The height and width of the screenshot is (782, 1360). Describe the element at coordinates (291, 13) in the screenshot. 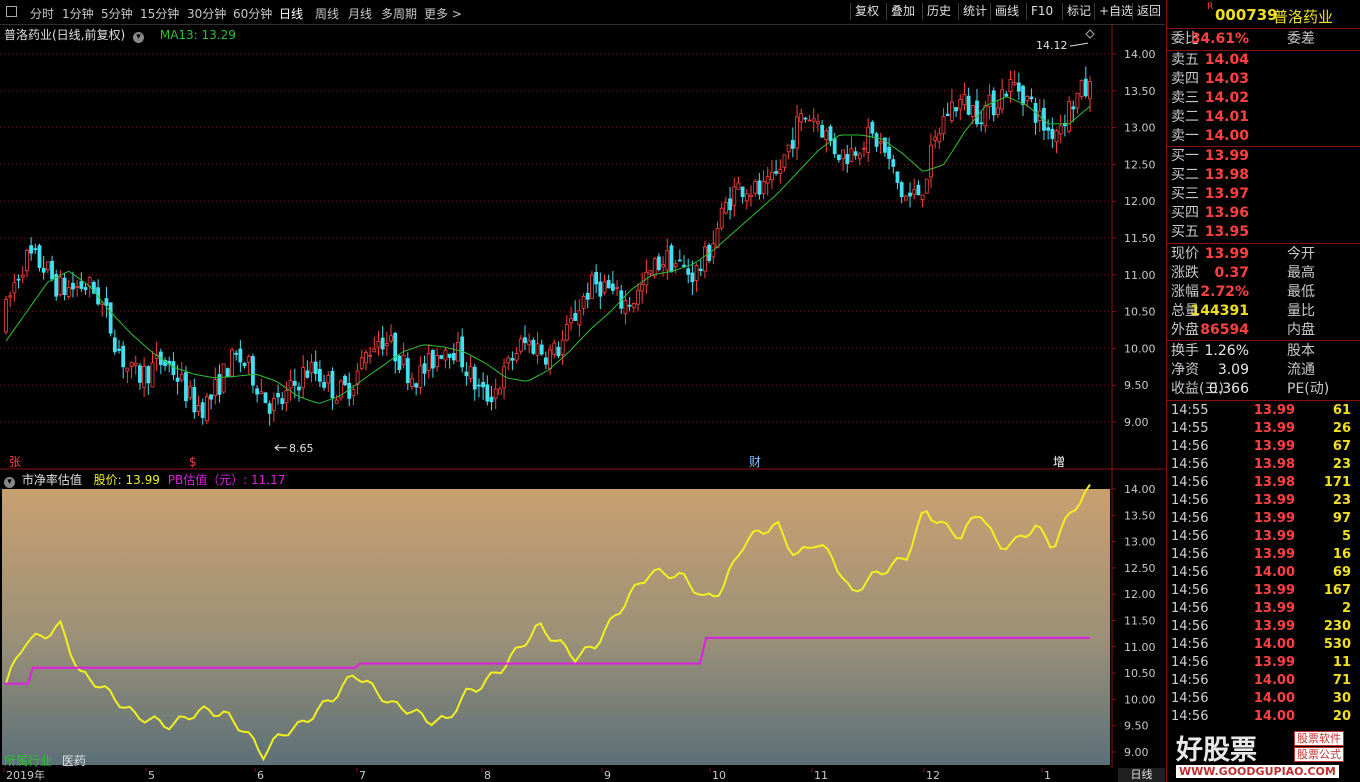

I see `period-6: 日线` at that location.